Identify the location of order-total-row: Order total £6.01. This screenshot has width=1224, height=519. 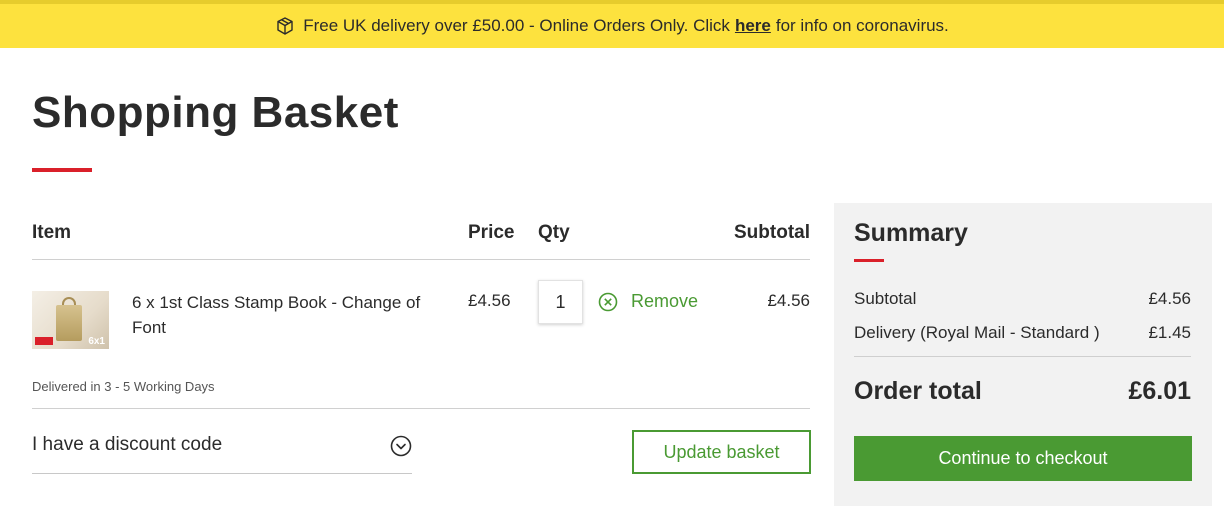
(1022, 391).